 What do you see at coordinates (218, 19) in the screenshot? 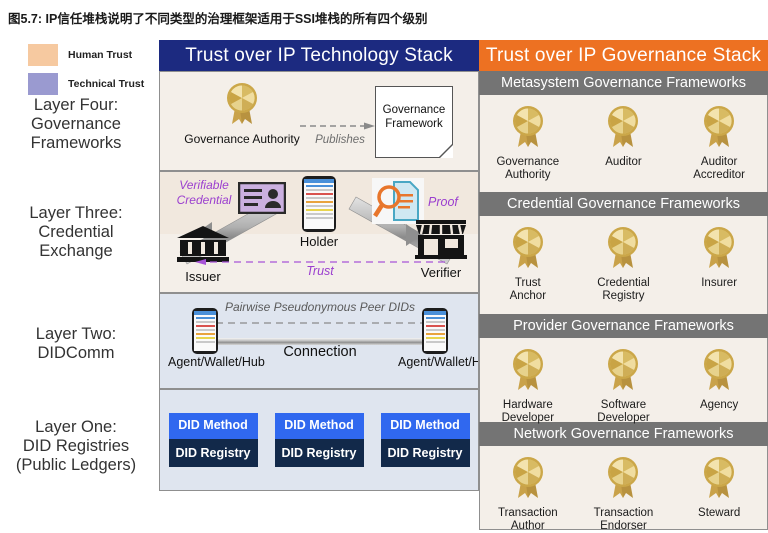
I see `figure-title: 图5.7: IP信任堆栈说明了不同类型的治理框架适用于SSI堆栈的所有四个级别` at bounding box center [218, 19].